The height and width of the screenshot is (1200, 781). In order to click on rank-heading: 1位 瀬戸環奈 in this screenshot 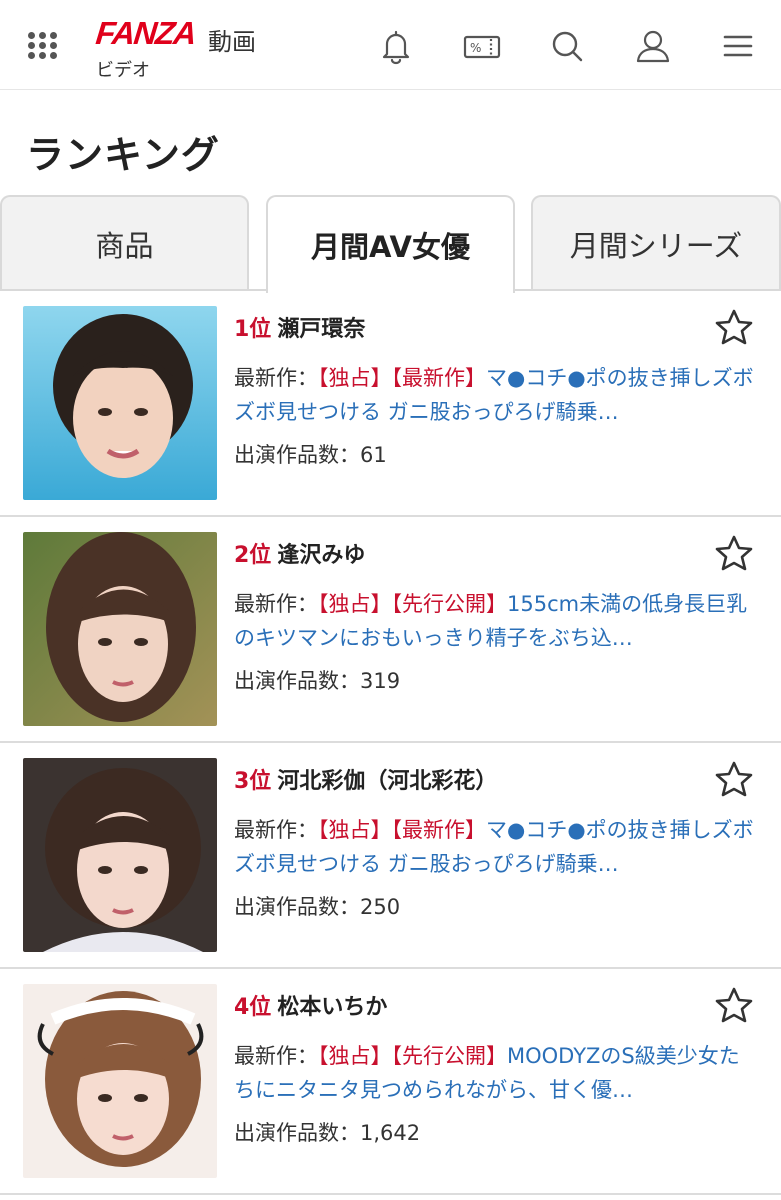, I will do `click(299, 327)`.